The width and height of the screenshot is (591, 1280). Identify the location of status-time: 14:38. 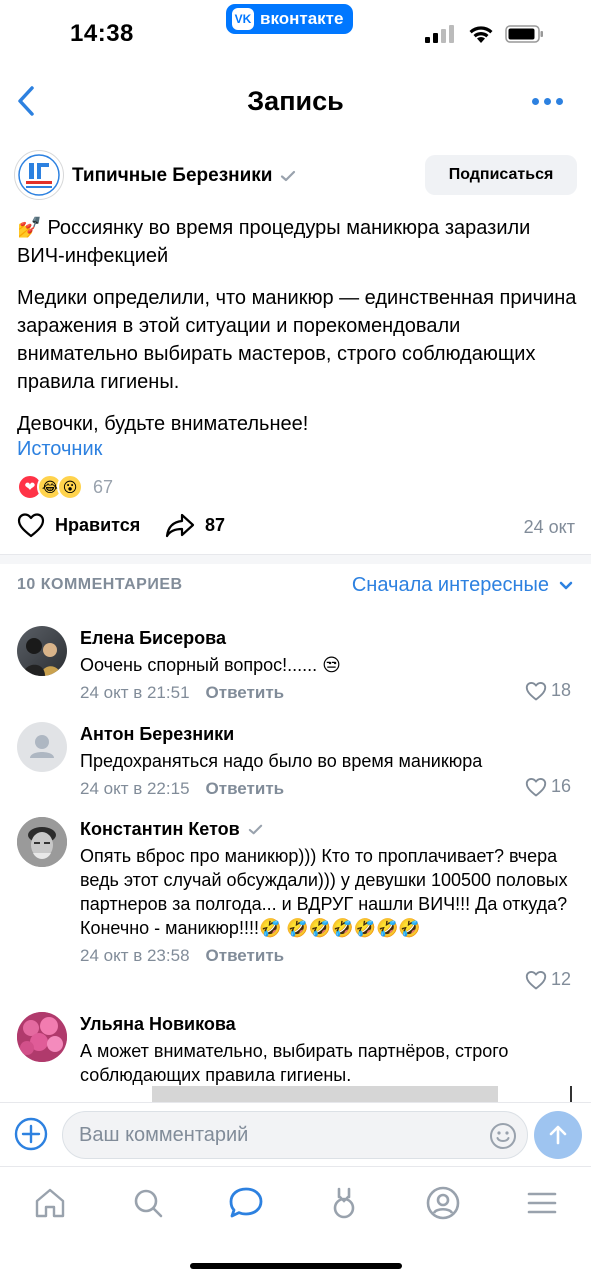
(102, 33).